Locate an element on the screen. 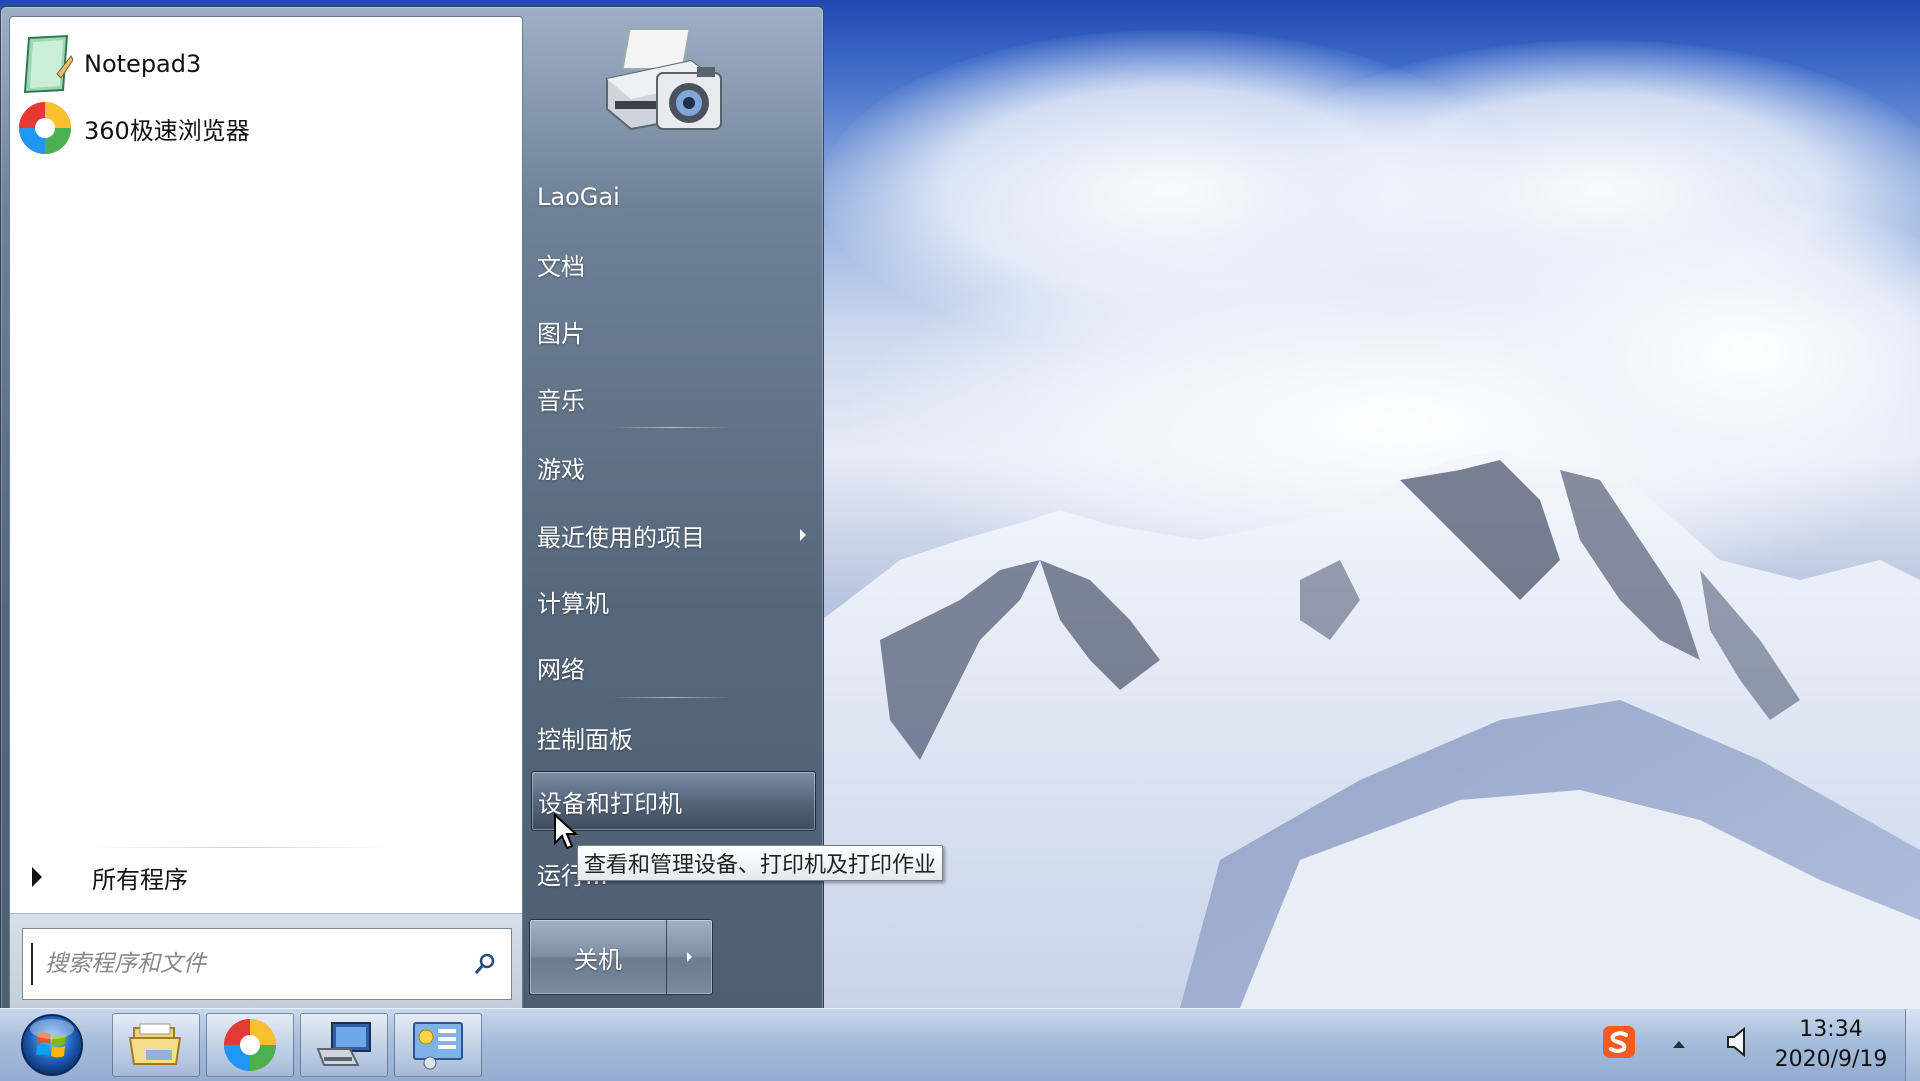  volume-icon is located at coordinates (1738, 1042).